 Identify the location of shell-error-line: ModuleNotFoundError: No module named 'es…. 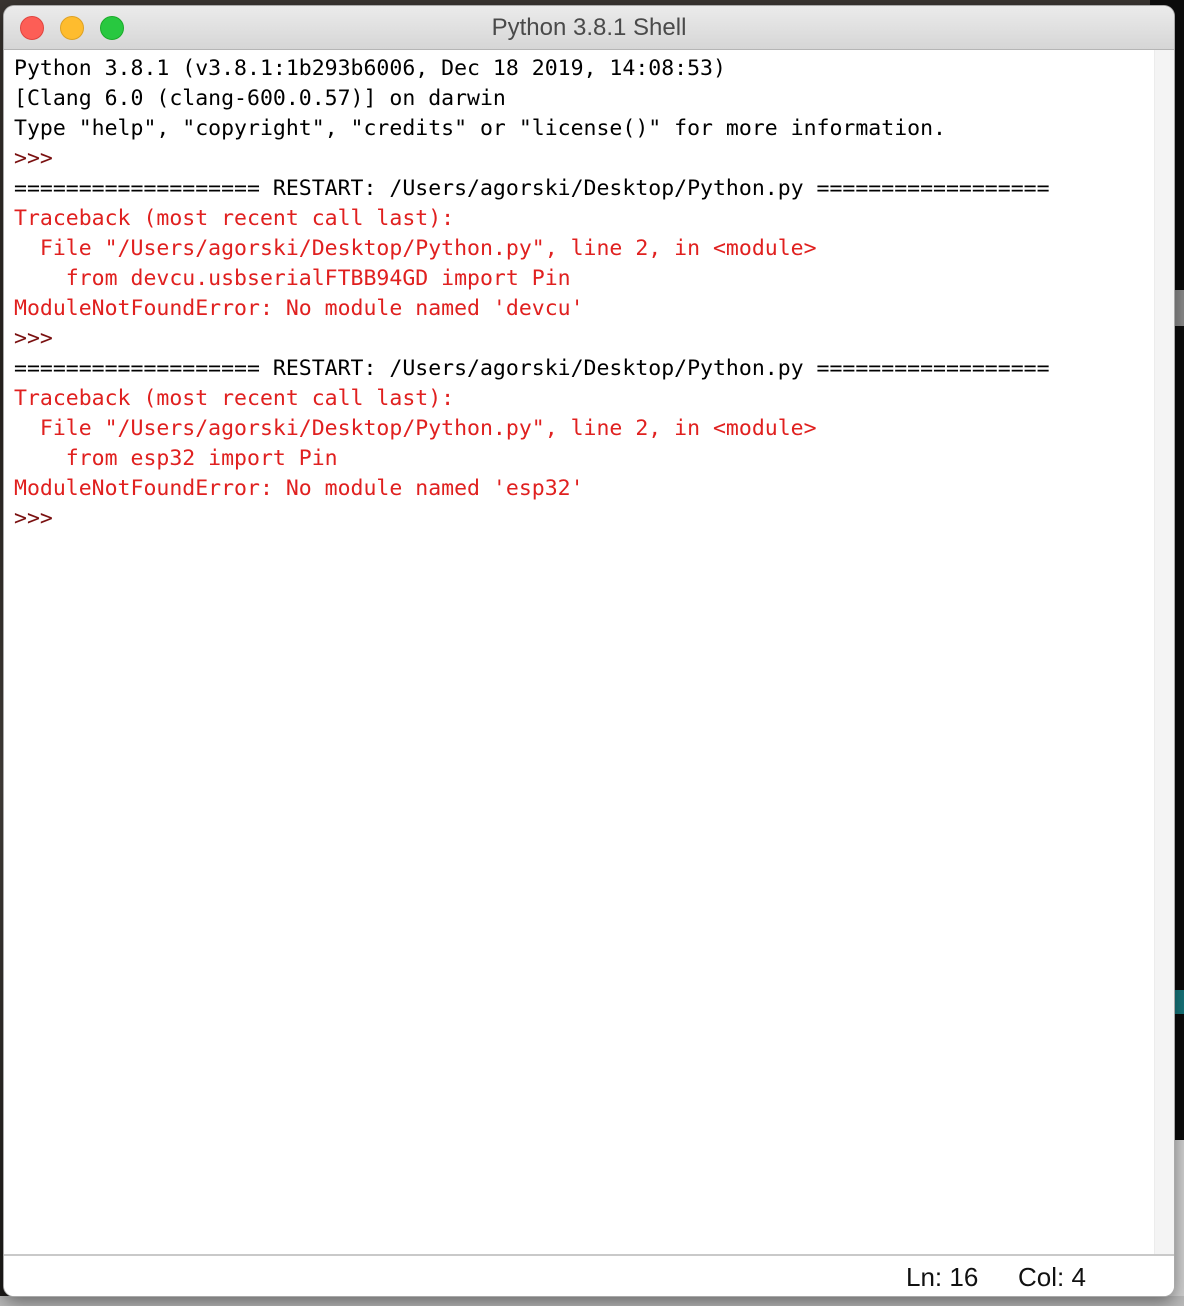
(299, 488).